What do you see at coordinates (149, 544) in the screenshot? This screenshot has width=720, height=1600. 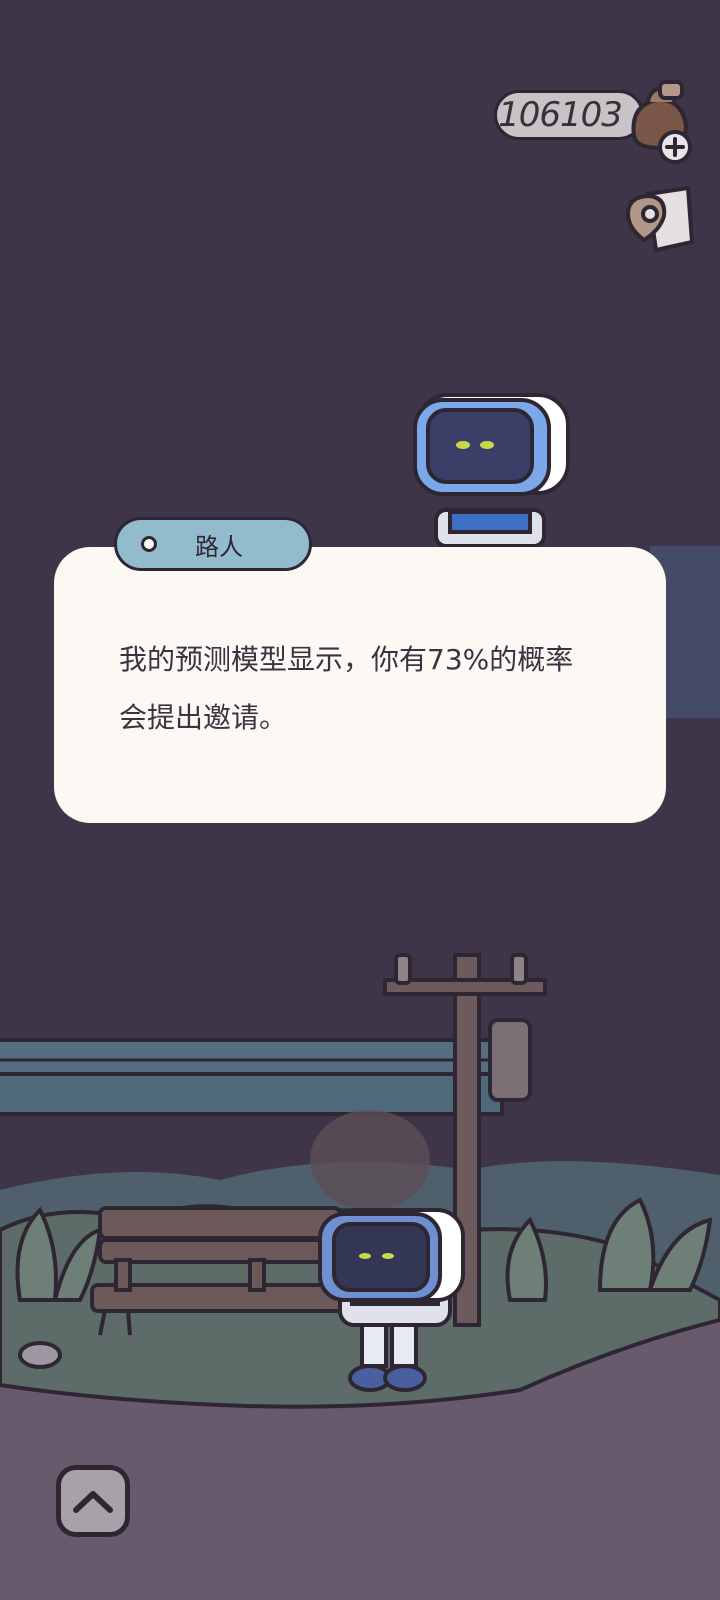 I see `speaker-dot-icon` at bounding box center [149, 544].